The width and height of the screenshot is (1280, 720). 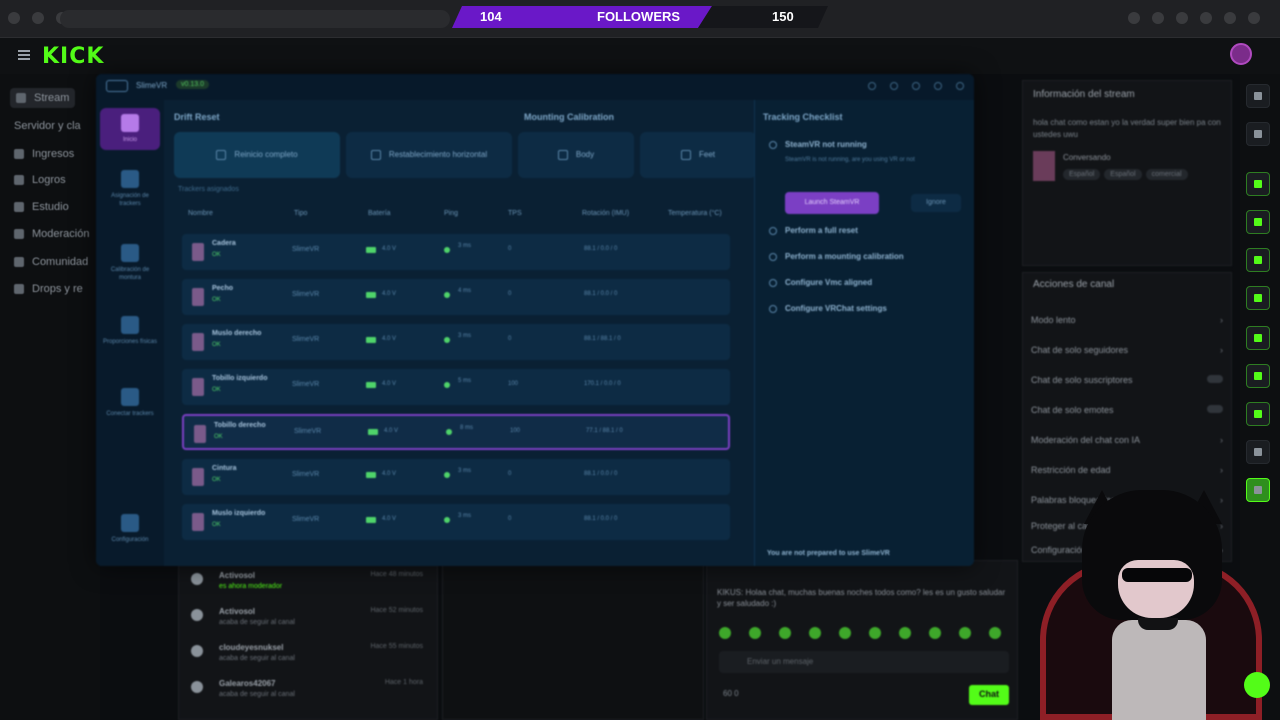 I want to click on close-icon, so click(x=960, y=86).